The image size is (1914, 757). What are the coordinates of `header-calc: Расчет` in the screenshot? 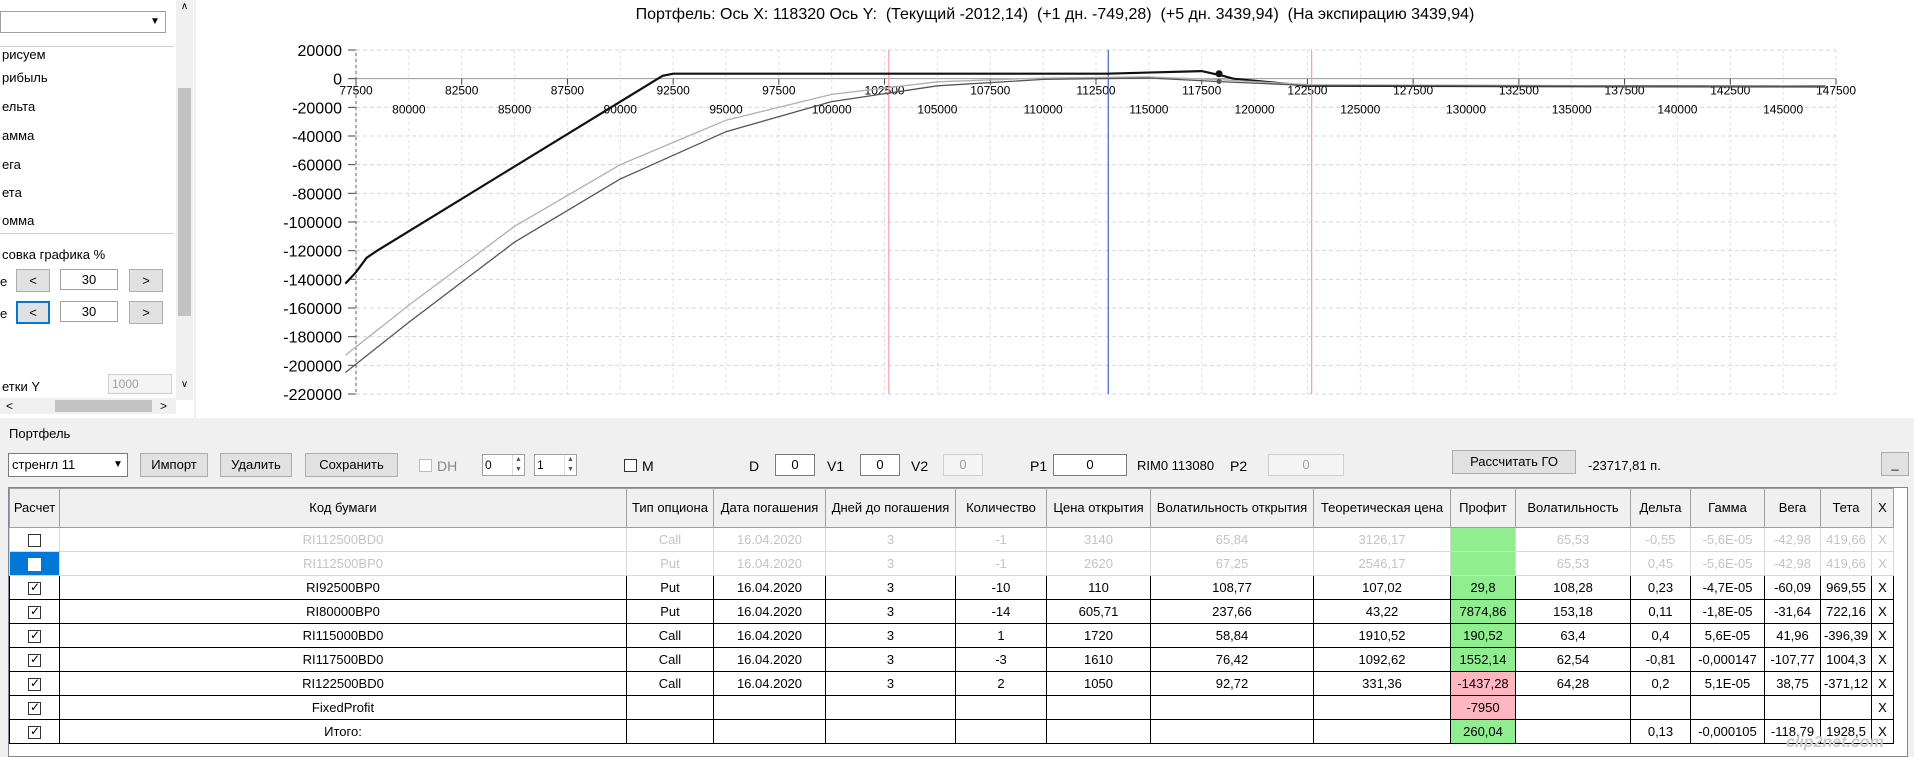 It's located at (34, 508).